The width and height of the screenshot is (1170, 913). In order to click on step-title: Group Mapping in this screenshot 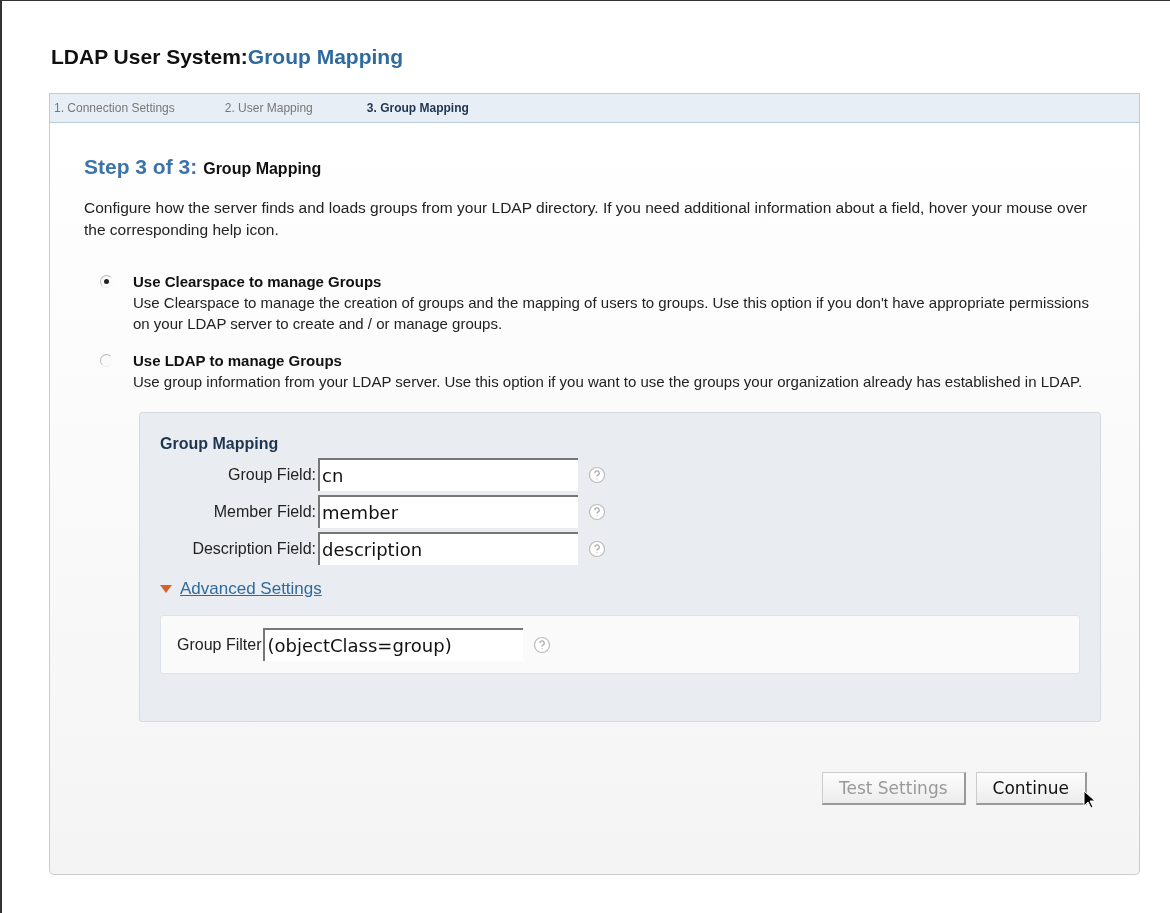, I will do `click(262, 169)`.